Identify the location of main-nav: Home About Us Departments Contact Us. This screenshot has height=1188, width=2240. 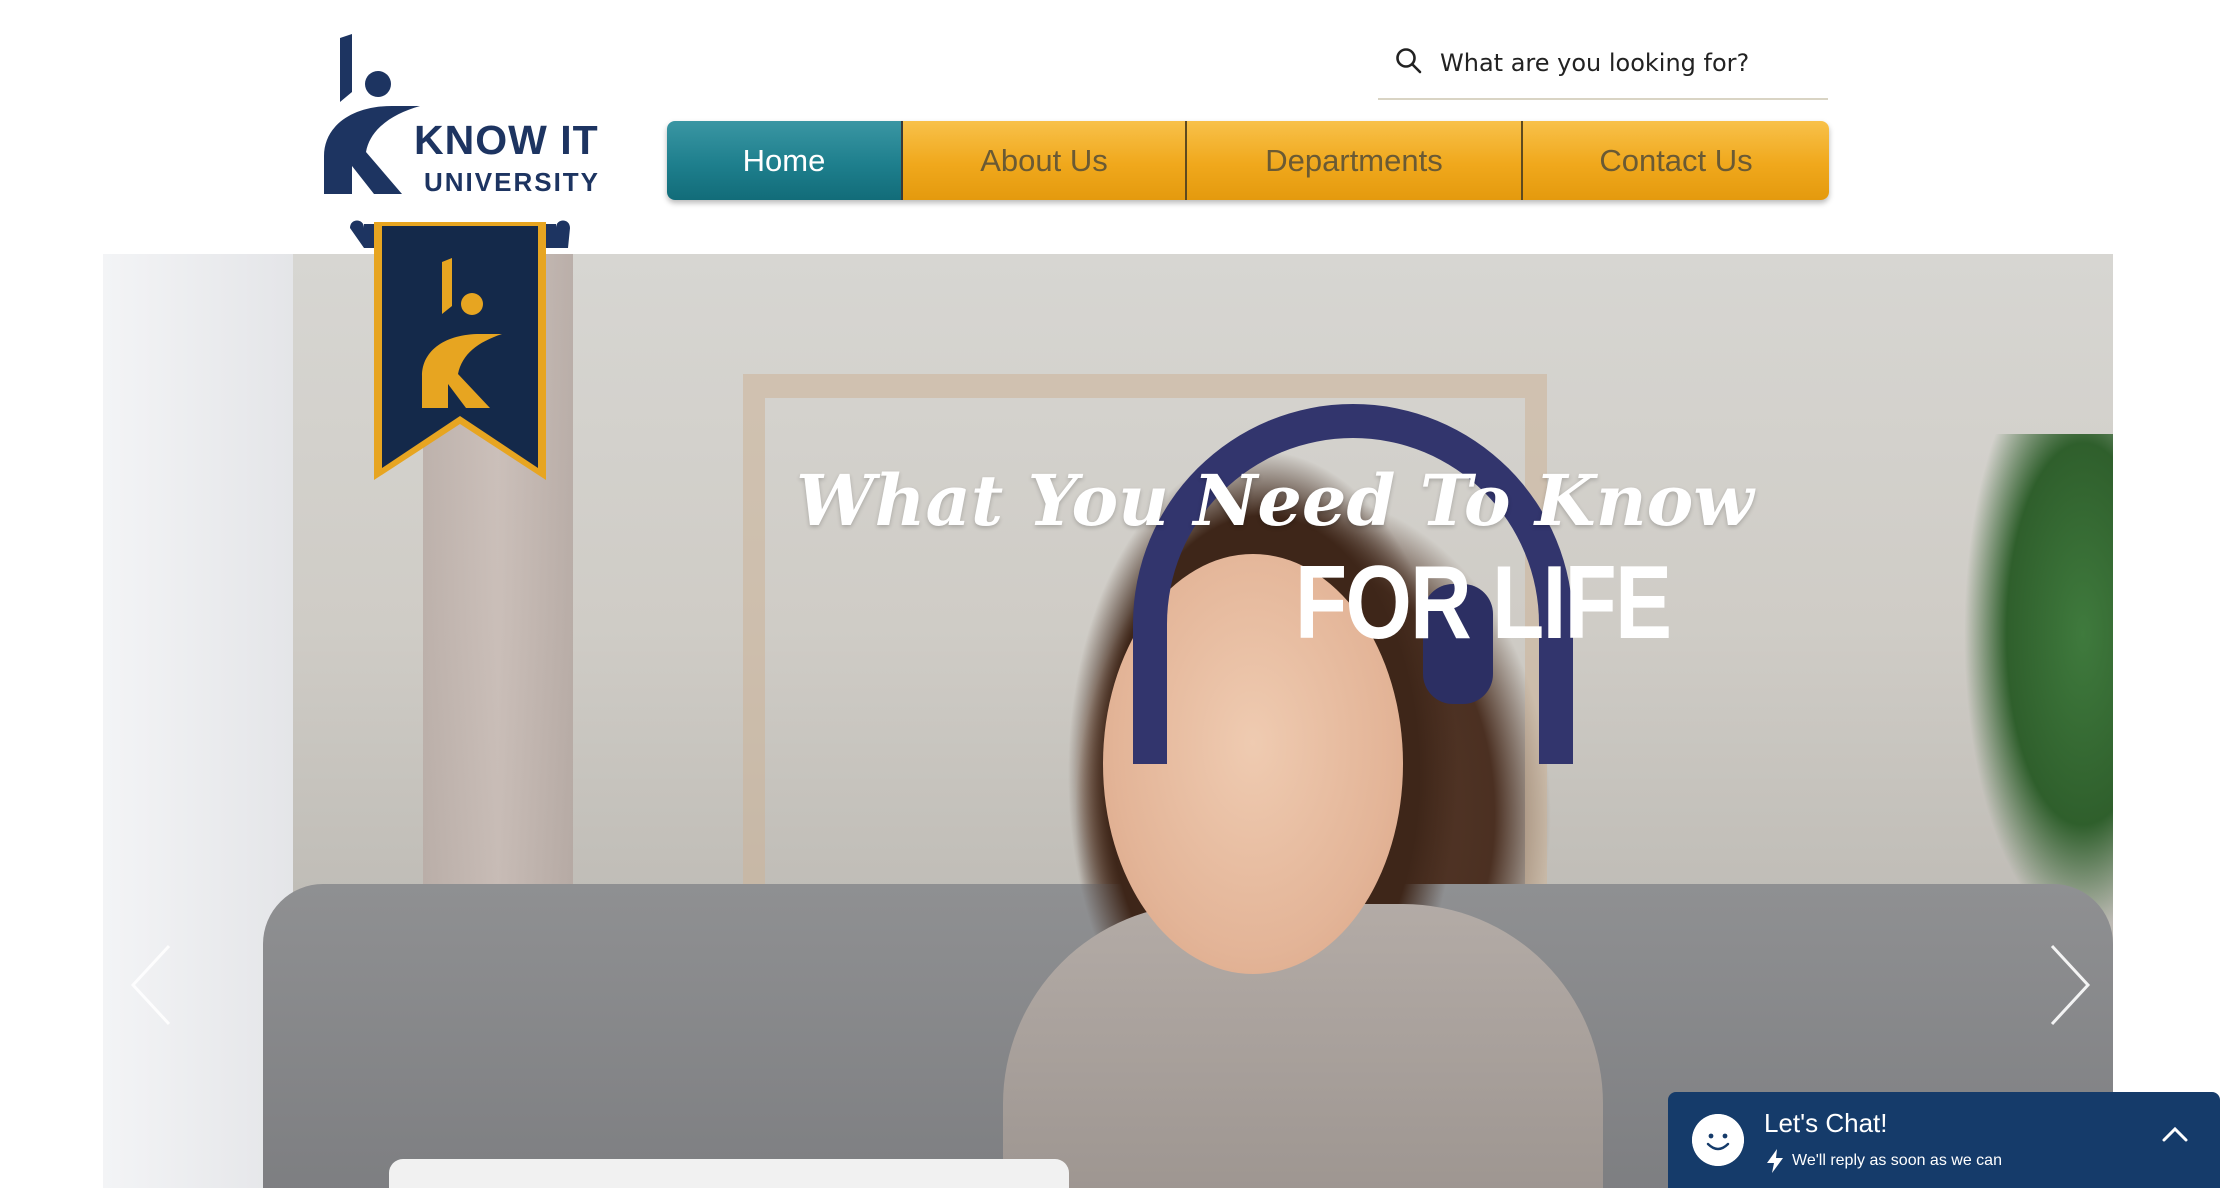
(1248, 160).